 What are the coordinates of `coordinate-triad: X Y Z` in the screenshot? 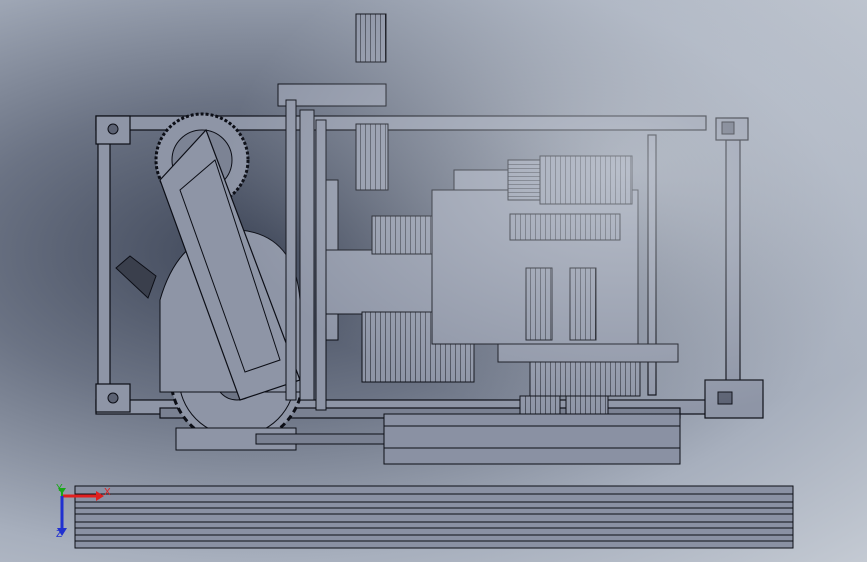 It's located at (82, 514).